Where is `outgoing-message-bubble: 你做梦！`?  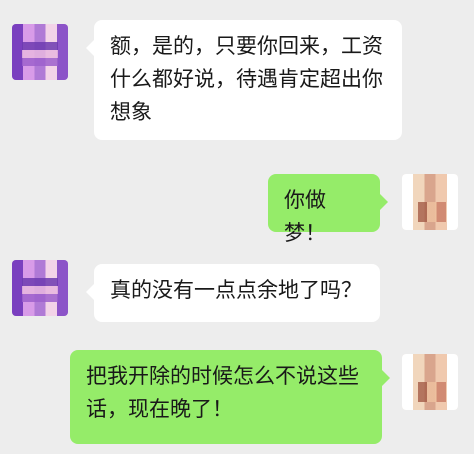
outgoing-message-bubble: 你做梦！ is located at coordinates (328, 209).